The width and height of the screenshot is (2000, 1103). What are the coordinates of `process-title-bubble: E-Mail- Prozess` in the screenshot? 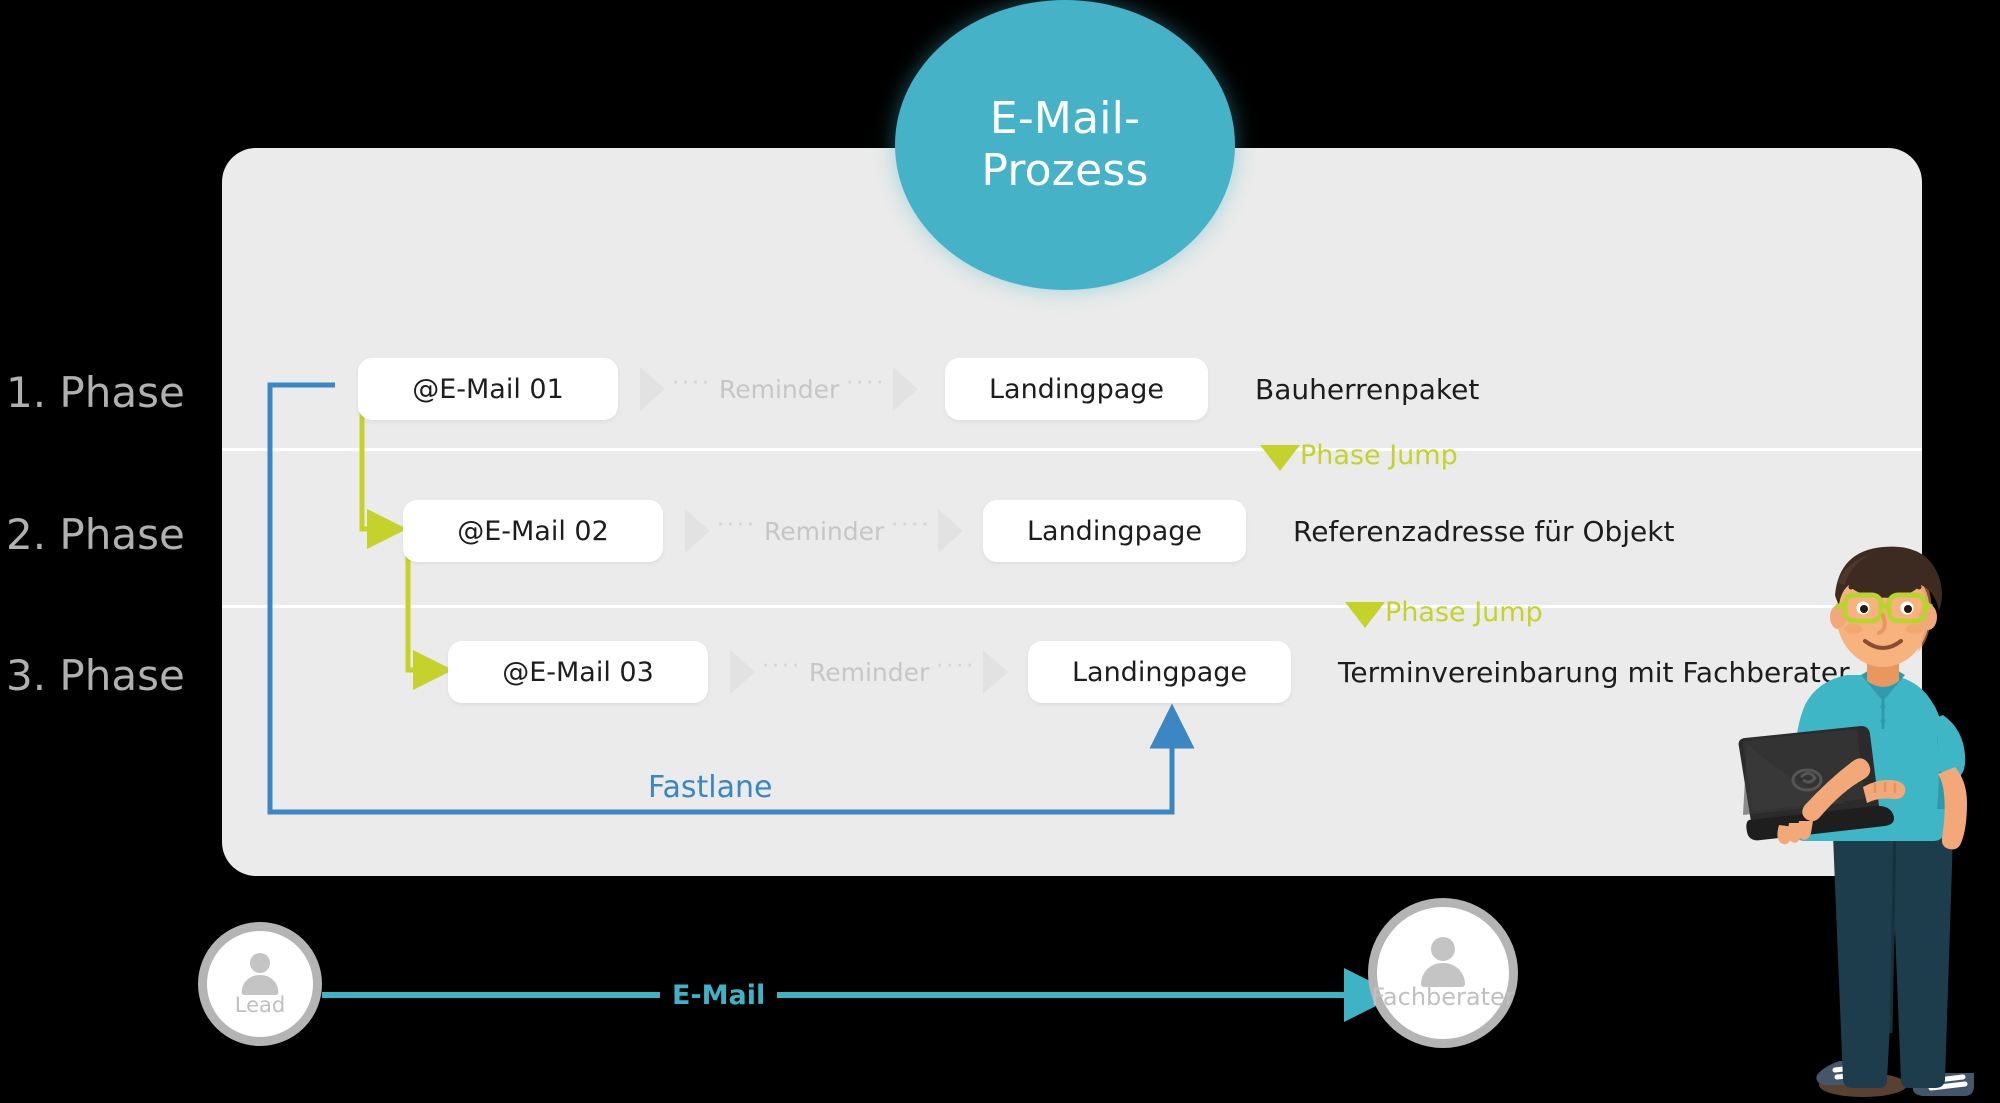 It's located at (1065, 145).